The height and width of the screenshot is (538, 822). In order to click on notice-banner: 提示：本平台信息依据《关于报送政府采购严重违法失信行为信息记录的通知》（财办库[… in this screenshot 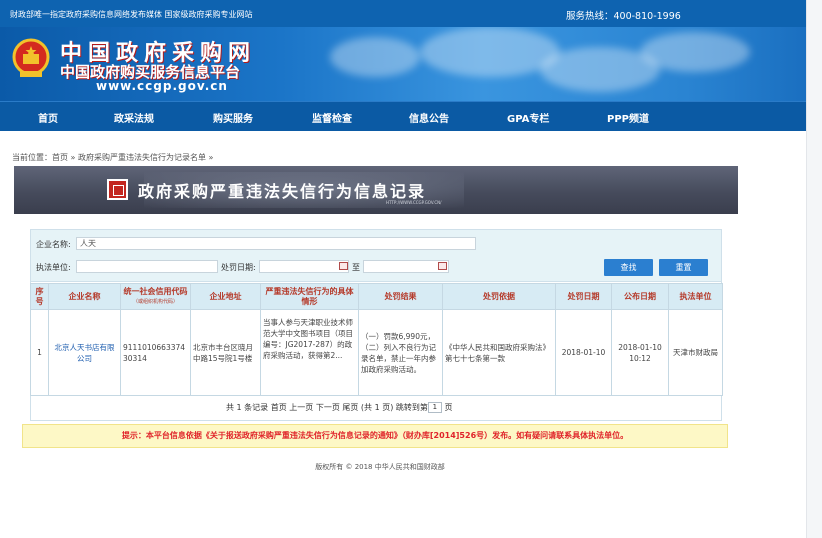, I will do `click(375, 436)`.